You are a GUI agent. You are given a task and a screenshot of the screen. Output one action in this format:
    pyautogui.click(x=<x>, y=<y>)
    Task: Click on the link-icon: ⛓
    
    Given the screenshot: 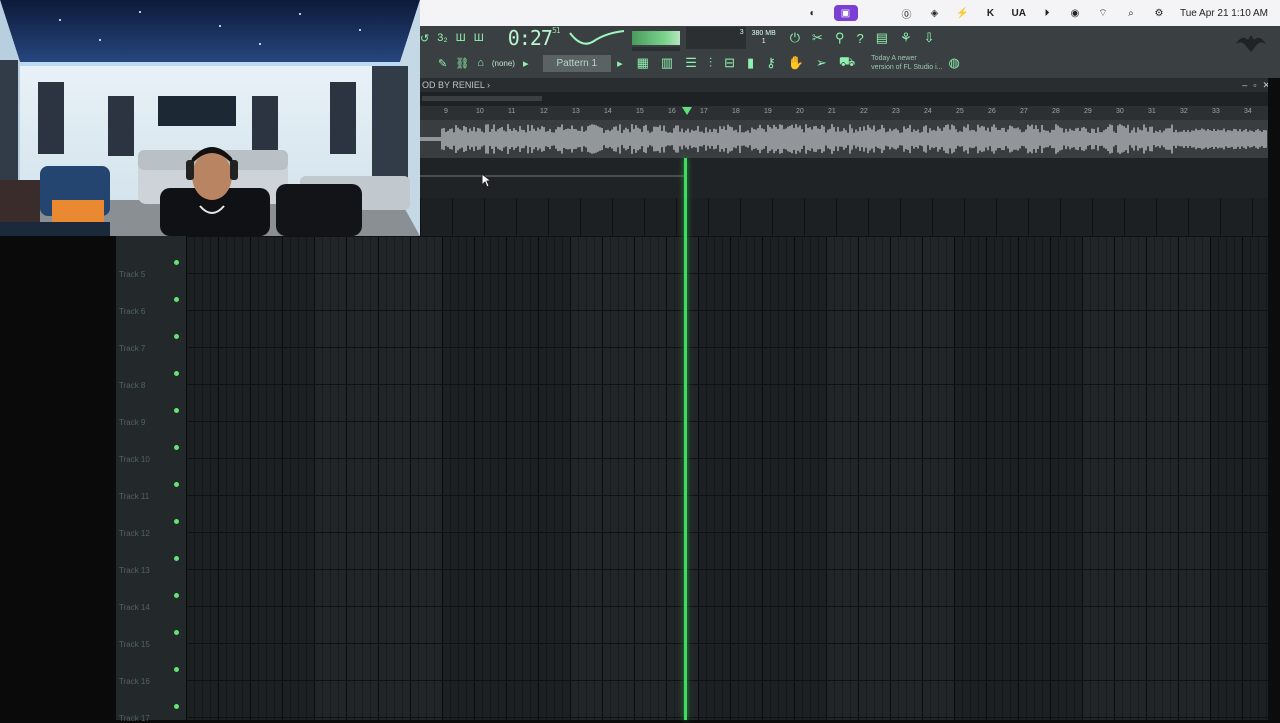 What is the action you would take?
    pyautogui.click(x=462, y=63)
    